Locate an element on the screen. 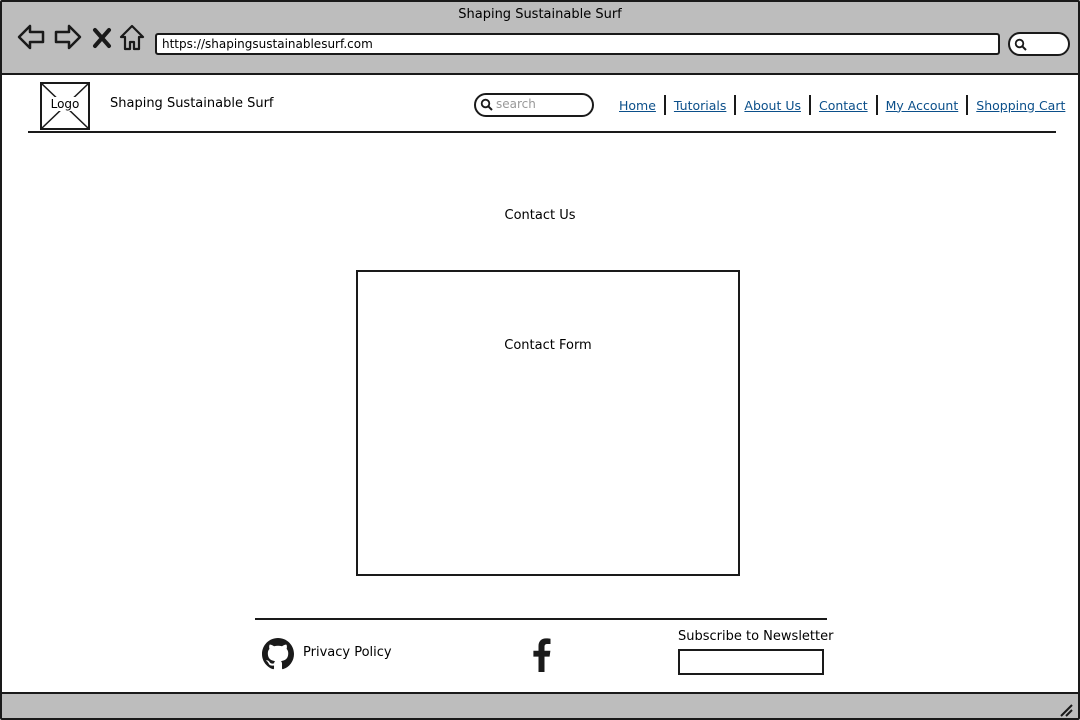 The image size is (1080, 720). browser-search-box is located at coordinates (1039, 44).